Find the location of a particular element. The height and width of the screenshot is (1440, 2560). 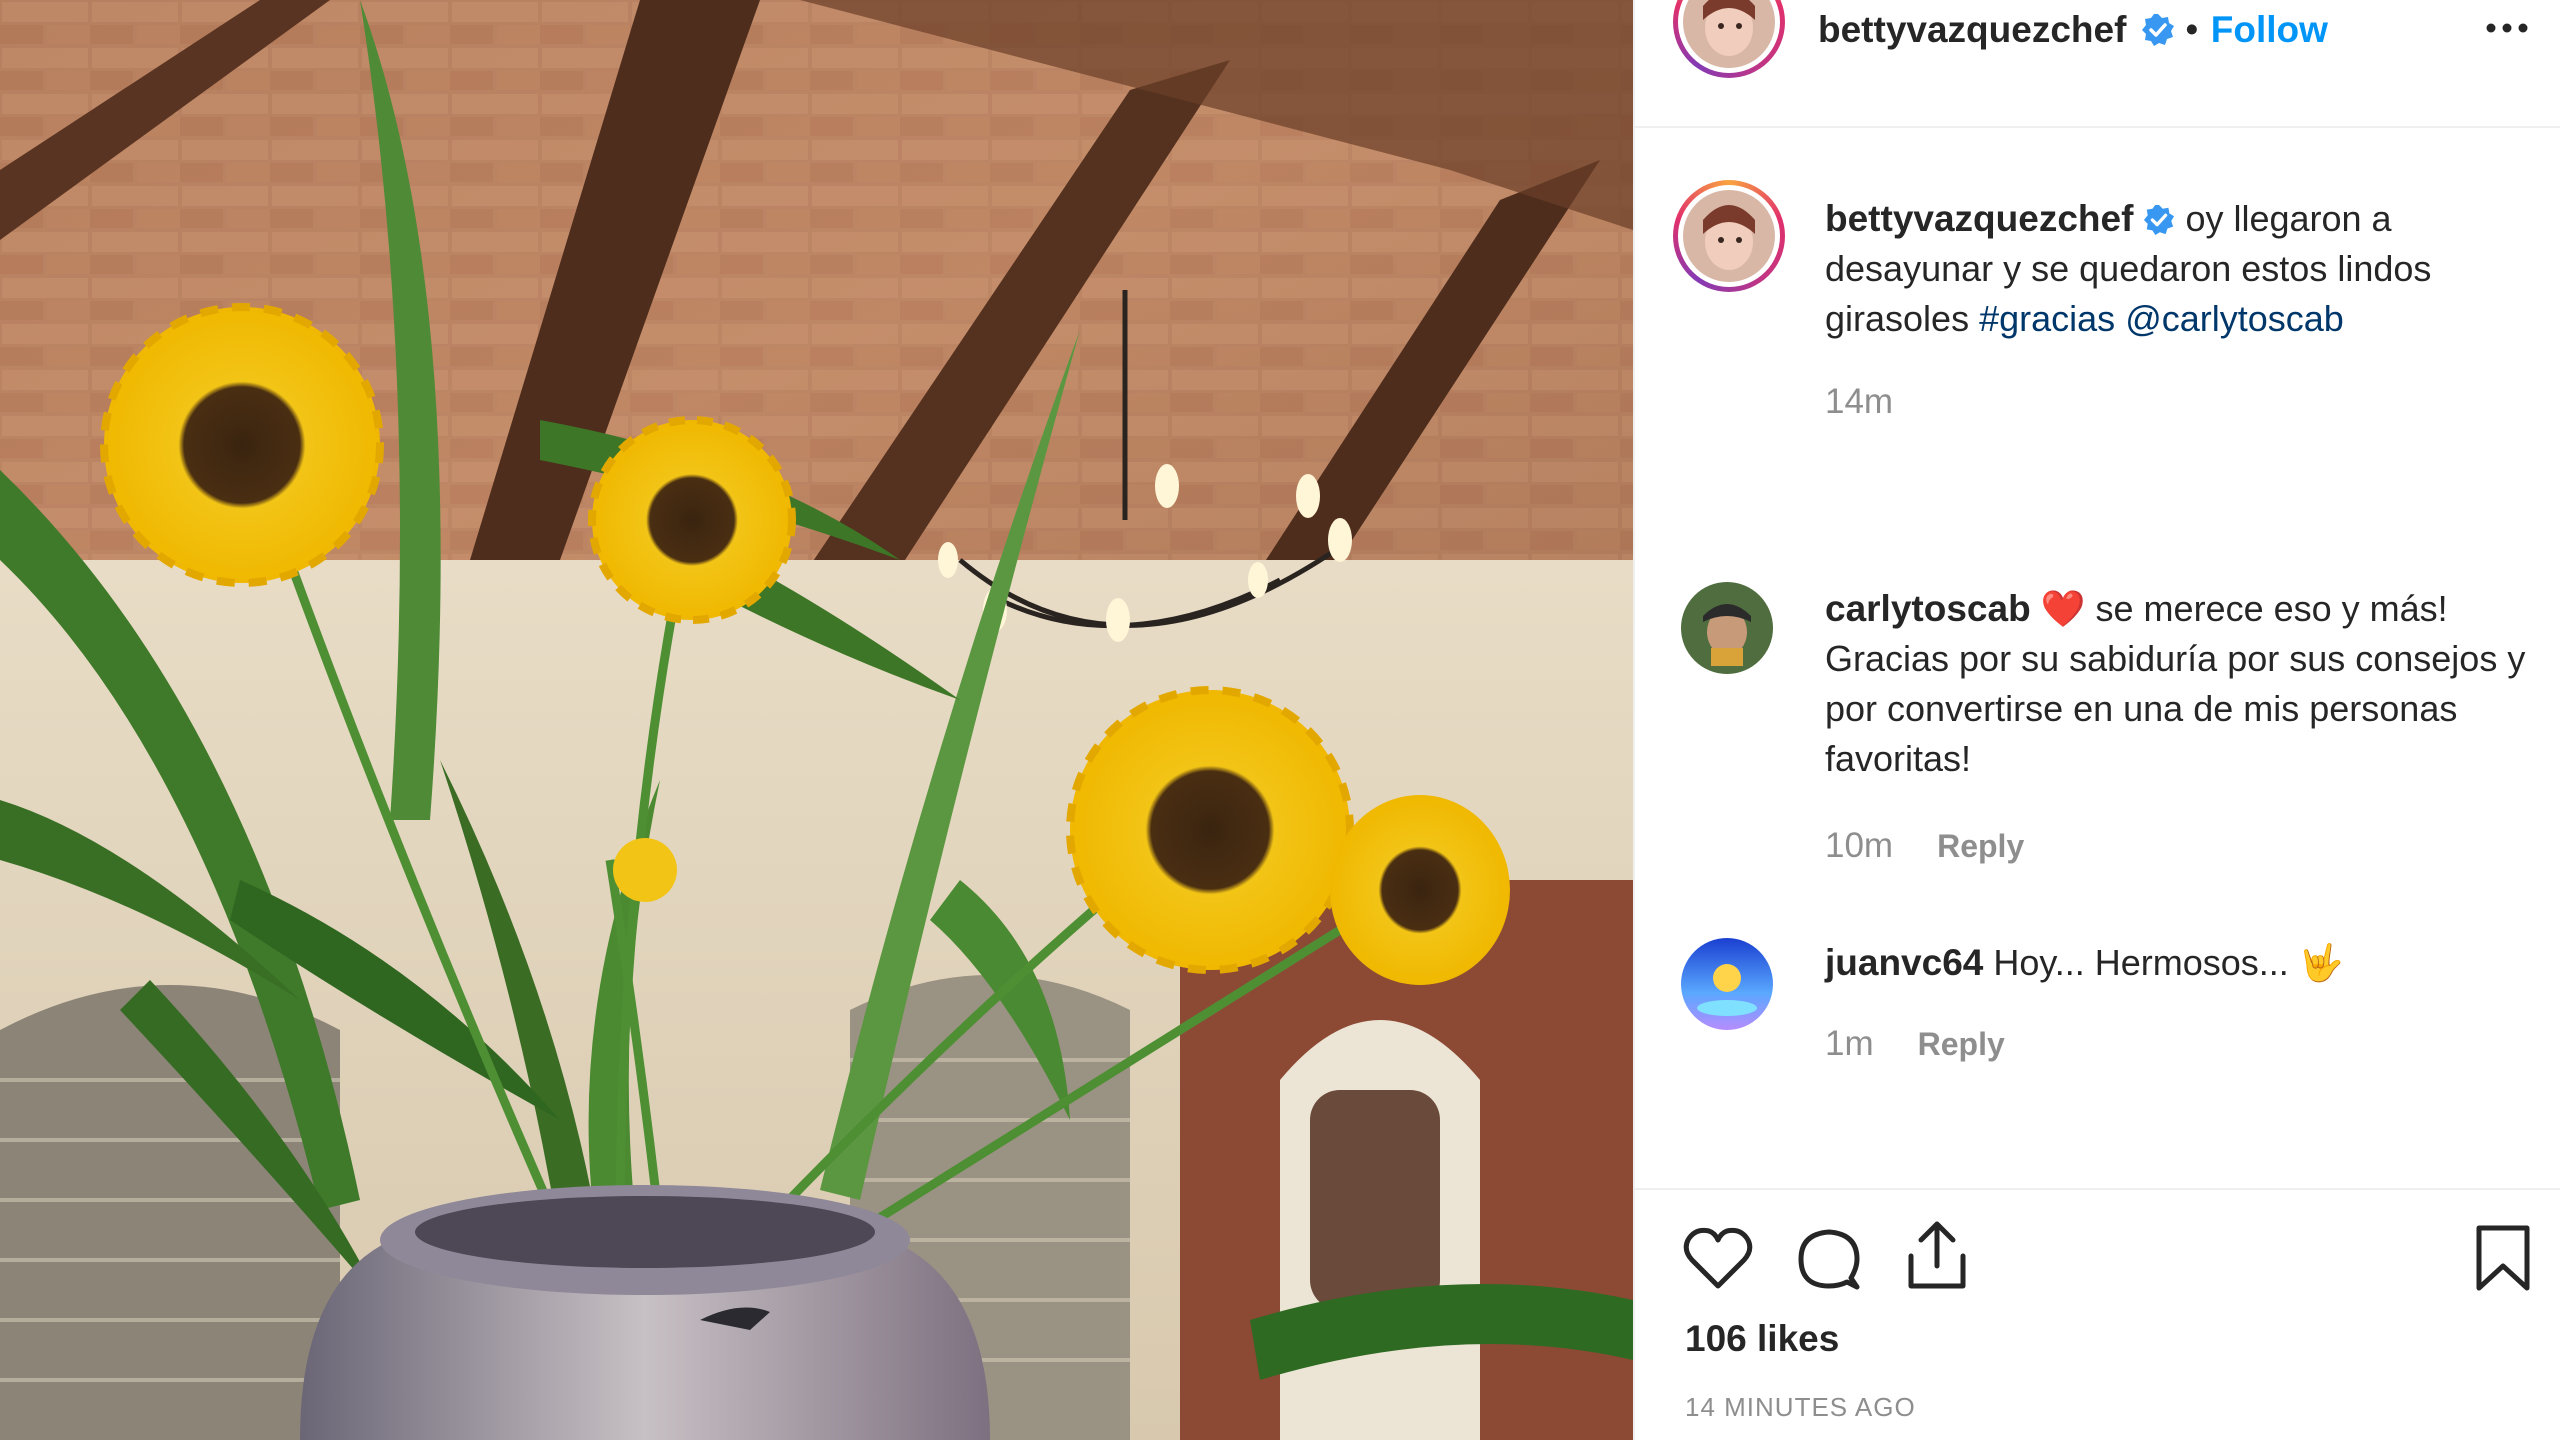

more-icon is located at coordinates (2507, 28).